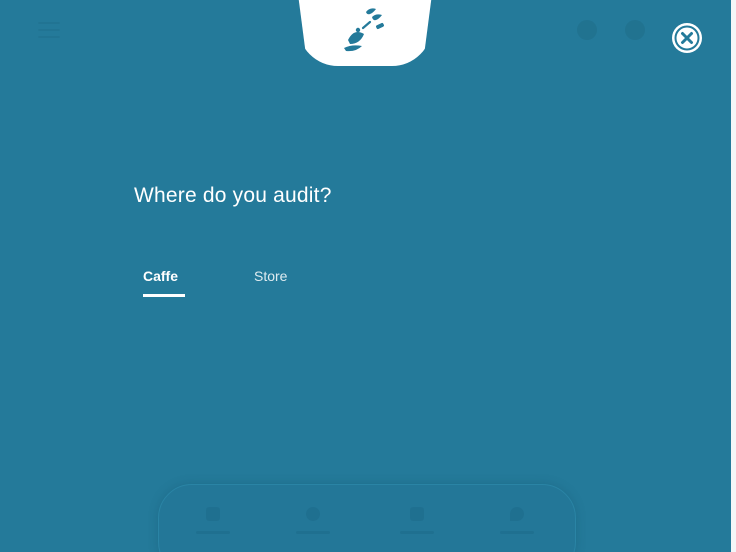 The image size is (736, 552). What do you see at coordinates (164, 282) in the screenshot?
I see `tab-caffe: Caffe` at bounding box center [164, 282].